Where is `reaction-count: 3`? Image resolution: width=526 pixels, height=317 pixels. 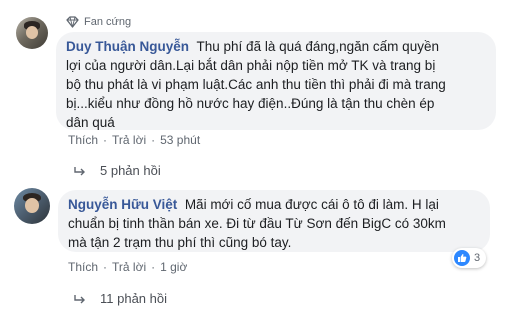
reaction-count: 3 is located at coordinates (477, 258).